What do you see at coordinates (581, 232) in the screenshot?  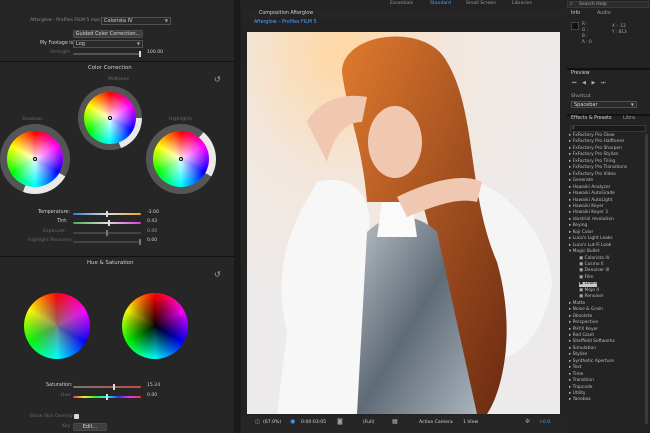 I see `effect-category: ▸ Koji Color` at bounding box center [581, 232].